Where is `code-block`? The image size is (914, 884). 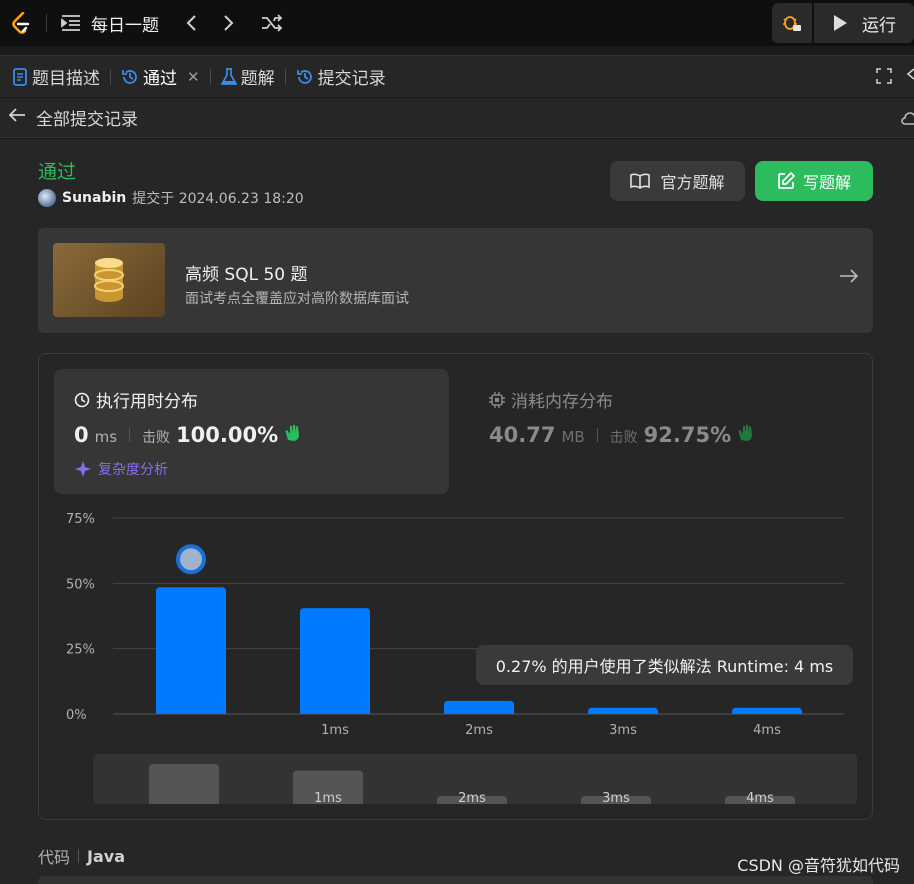 code-block is located at coordinates (455, 880).